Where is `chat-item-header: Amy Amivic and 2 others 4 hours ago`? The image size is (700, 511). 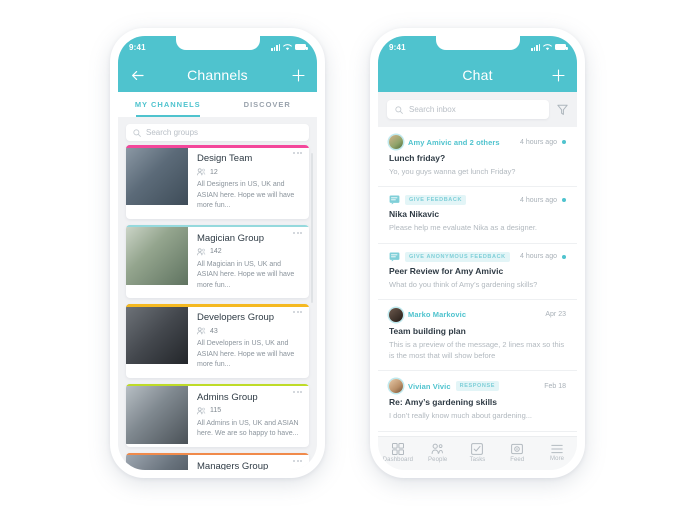
chat-item-header: Amy Amivic and 2 others 4 hours ago is located at coordinates (477, 142).